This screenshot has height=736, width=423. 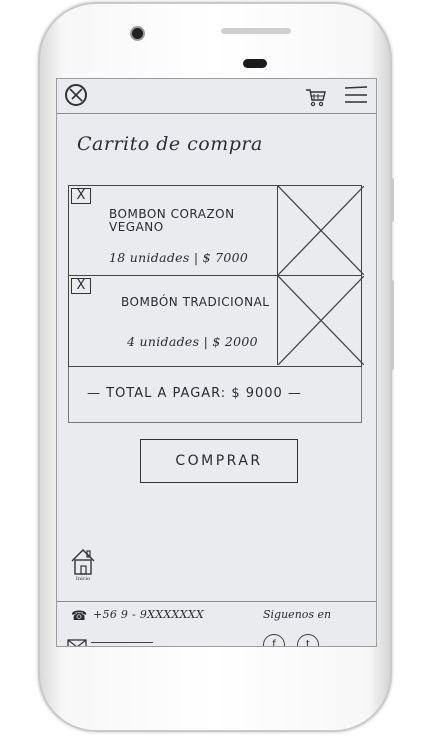 What do you see at coordinates (137, 33) in the screenshot?
I see `front-camera-icon` at bounding box center [137, 33].